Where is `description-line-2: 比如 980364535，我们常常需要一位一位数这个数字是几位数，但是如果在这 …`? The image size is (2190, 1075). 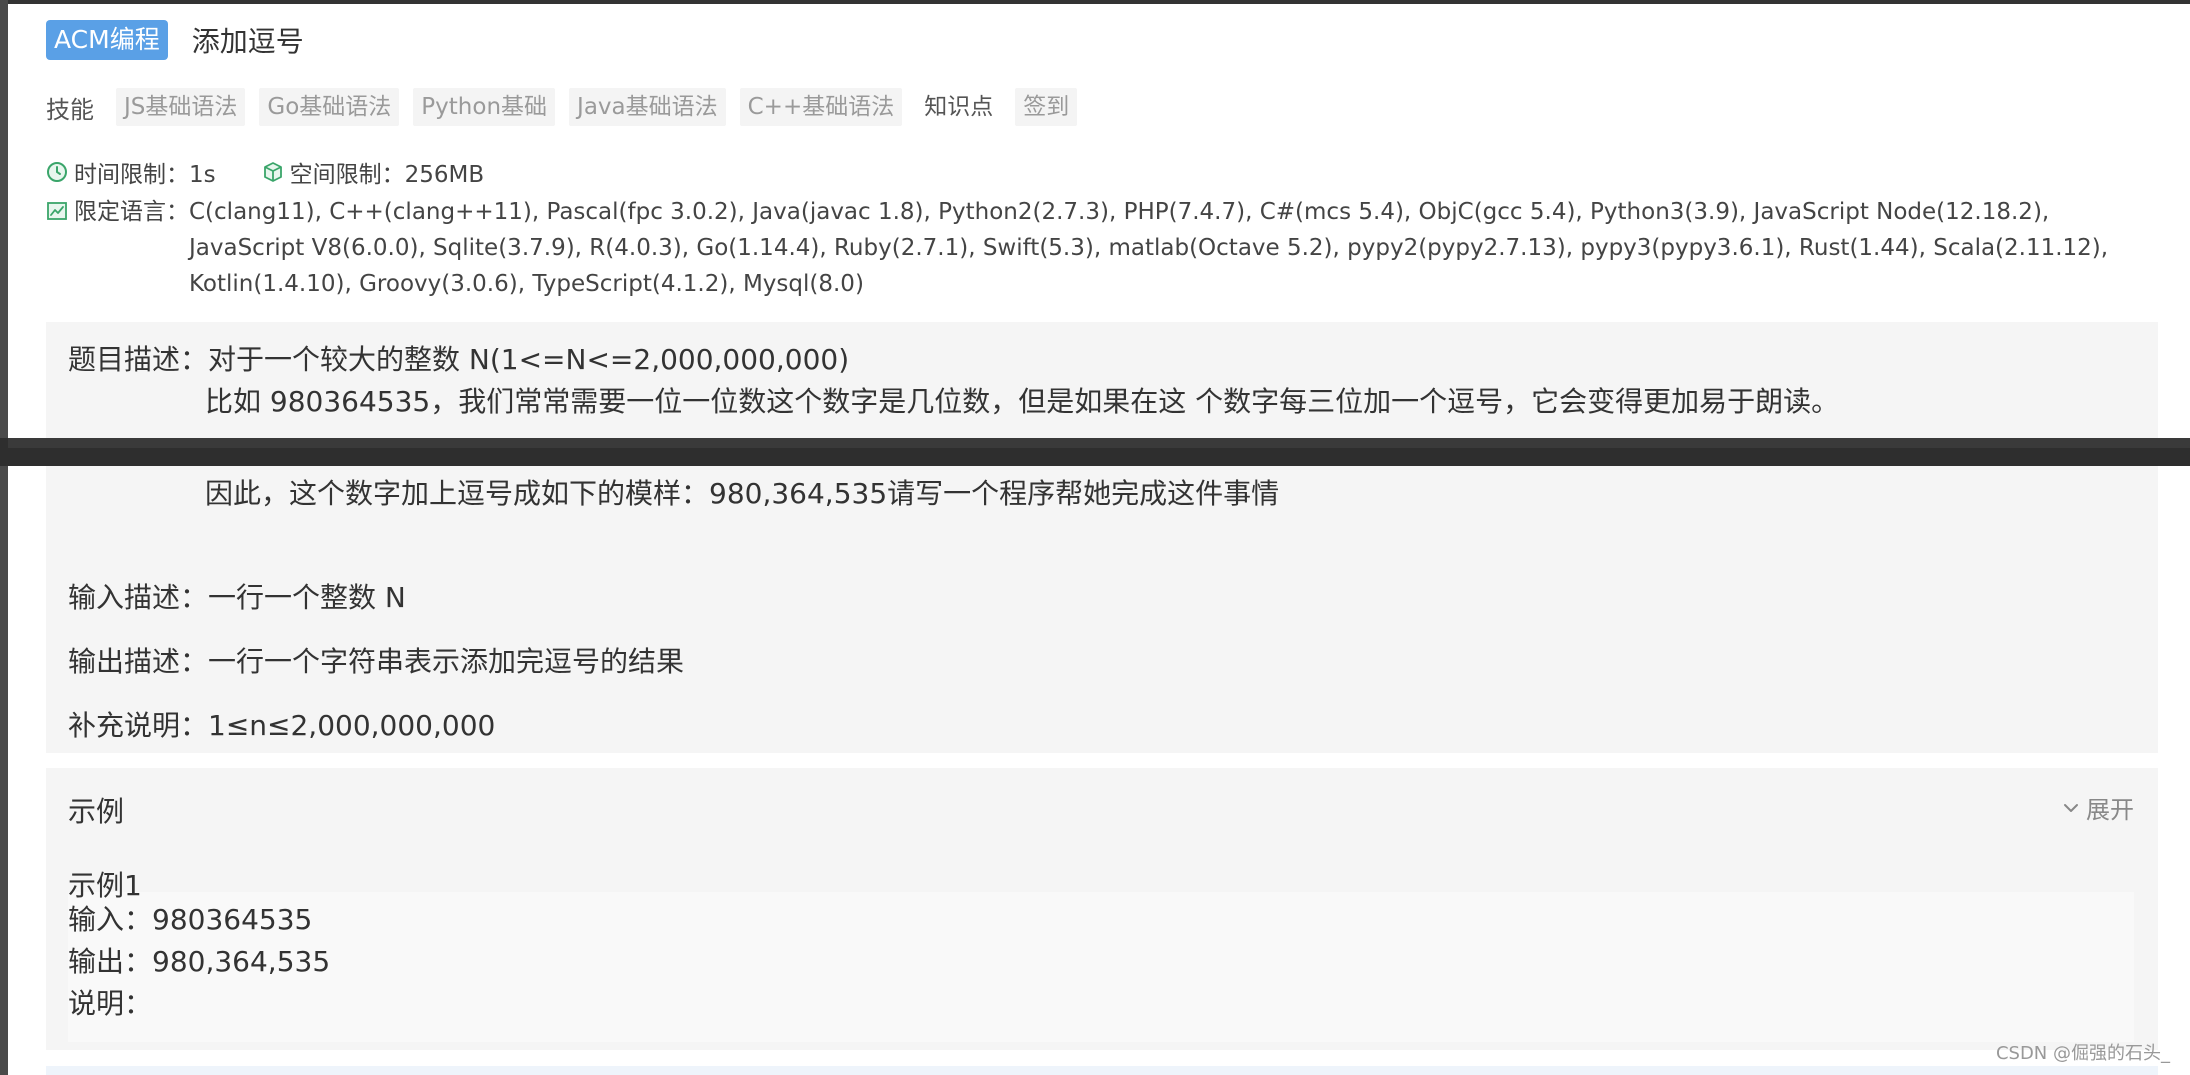 description-line-2: 比如 980364535，我们常常需要一位一位数这个数字是几位数，但是如果在这 … is located at coordinates (1022, 401).